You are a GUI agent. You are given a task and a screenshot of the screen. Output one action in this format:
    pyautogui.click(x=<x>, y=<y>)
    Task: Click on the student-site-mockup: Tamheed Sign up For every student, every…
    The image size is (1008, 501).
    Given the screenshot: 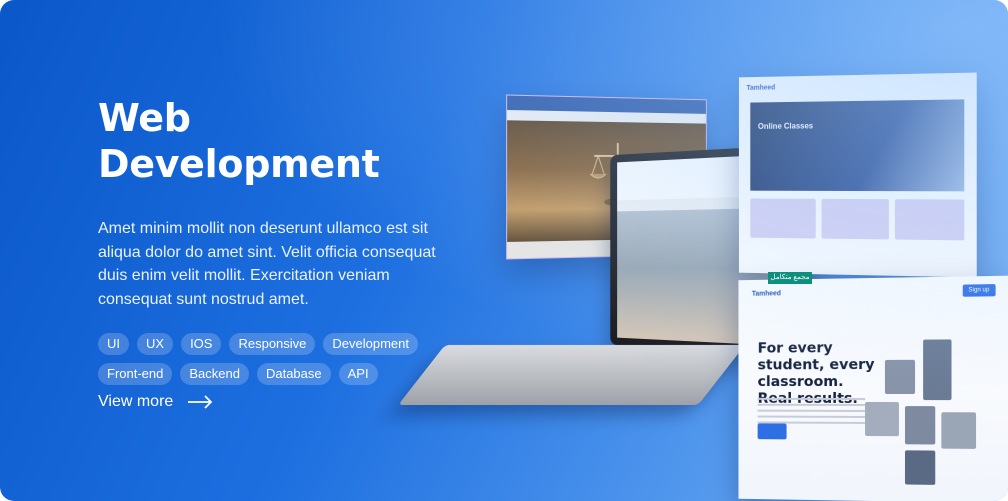 What is the action you would take?
    pyautogui.click(x=873, y=388)
    